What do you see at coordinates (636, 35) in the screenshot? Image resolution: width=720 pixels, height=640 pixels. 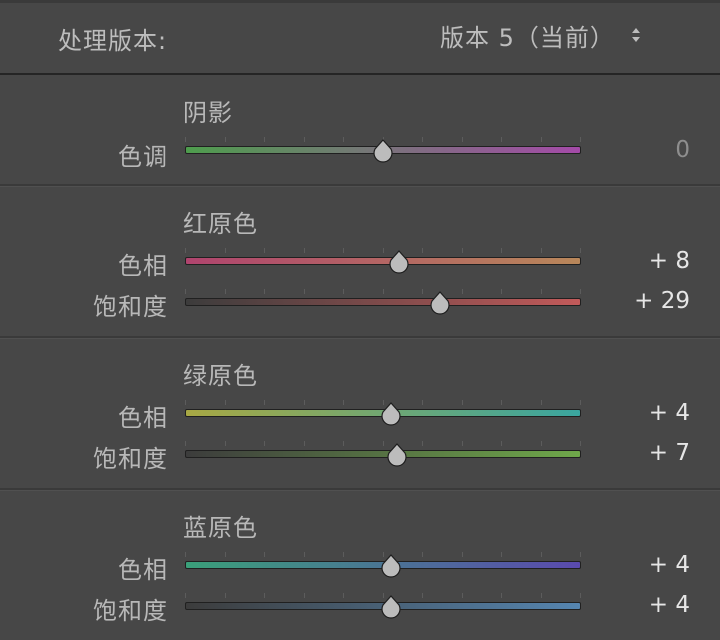 I see `updown-arrows-icon` at bounding box center [636, 35].